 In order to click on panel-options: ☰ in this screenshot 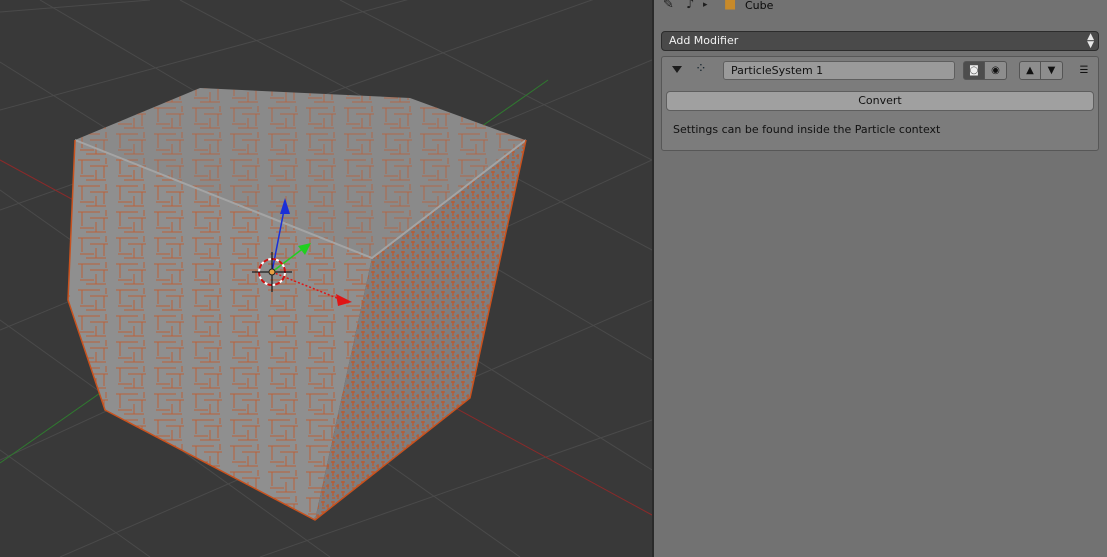, I will do `click(1084, 70)`.